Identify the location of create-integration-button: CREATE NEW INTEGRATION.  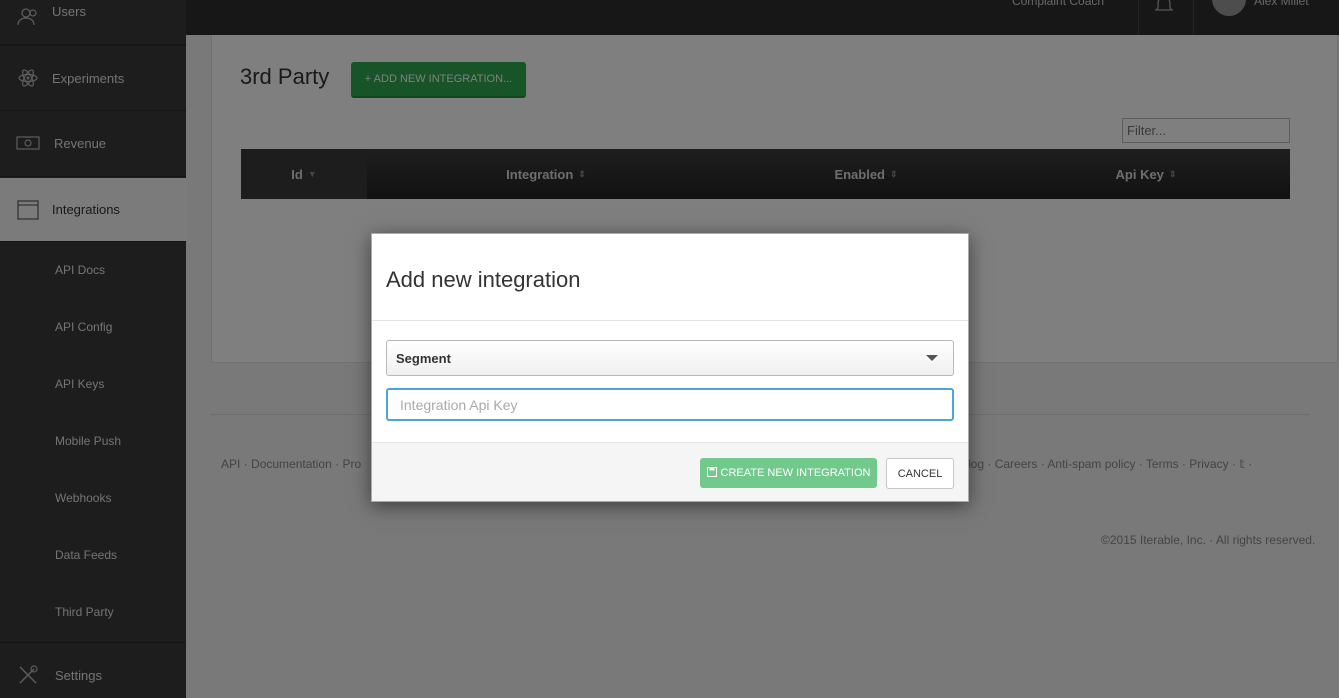
(788, 473).